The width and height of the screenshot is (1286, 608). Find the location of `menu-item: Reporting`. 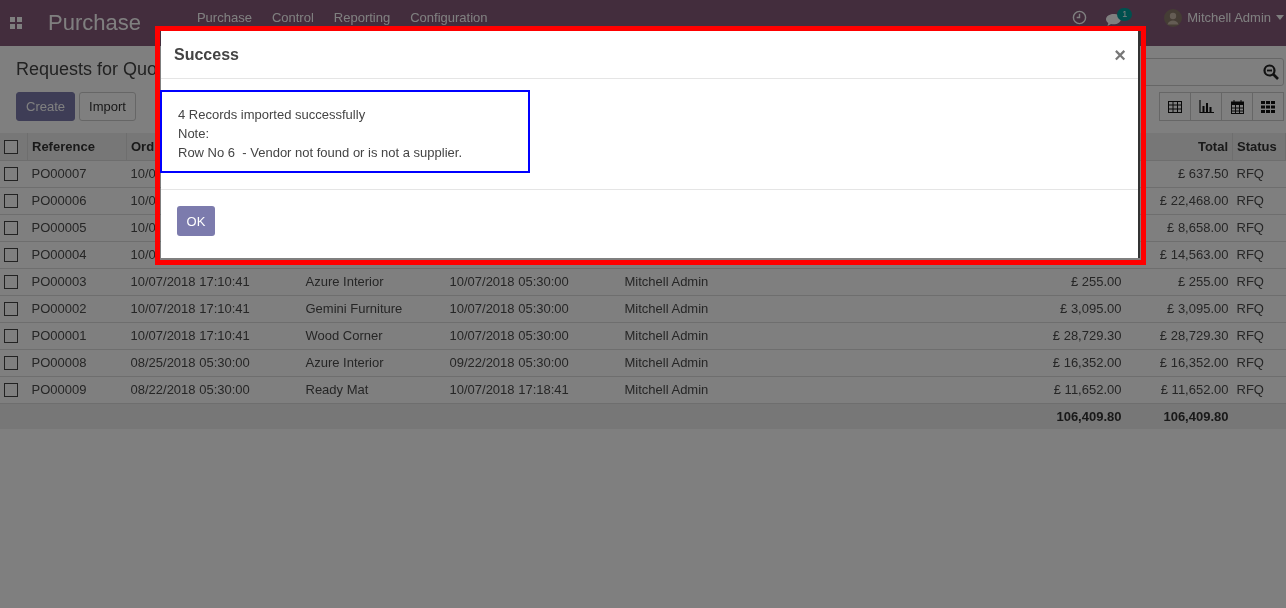

menu-item: Reporting is located at coordinates (362, 18).